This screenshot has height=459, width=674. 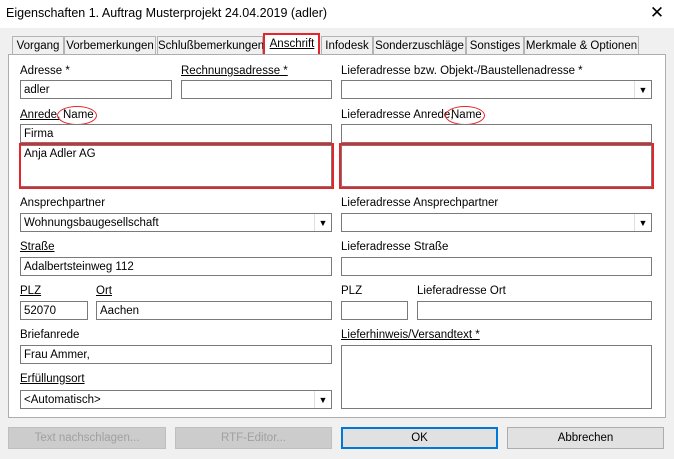 I want to click on lief-name-highlight-oval, so click(x=465, y=115).